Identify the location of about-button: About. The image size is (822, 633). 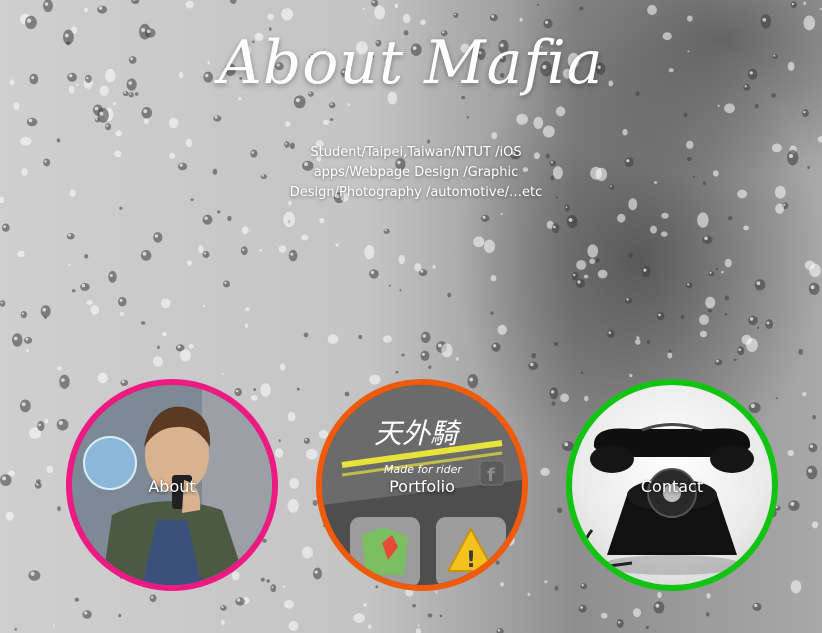
(172, 485).